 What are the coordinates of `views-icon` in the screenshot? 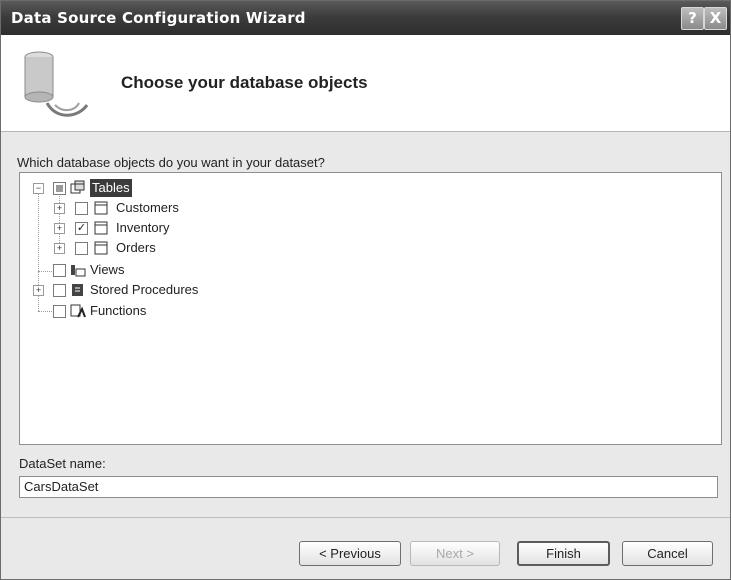 It's located at (78, 271).